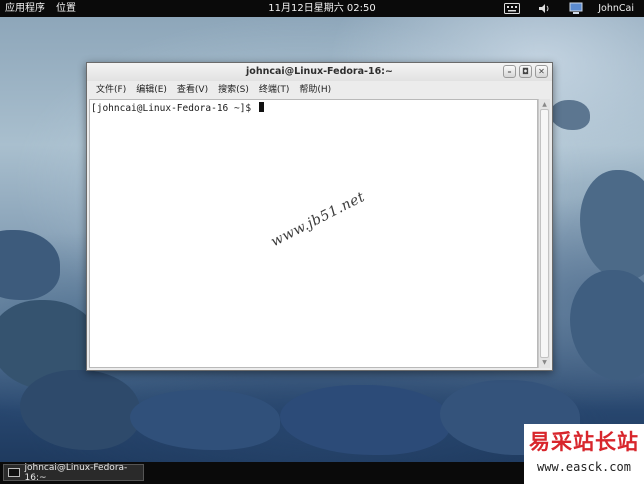 The height and width of the screenshot is (484, 644). Describe the element at coordinates (544, 104) in the screenshot. I see `scroll-up-icon: ▲` at that location.